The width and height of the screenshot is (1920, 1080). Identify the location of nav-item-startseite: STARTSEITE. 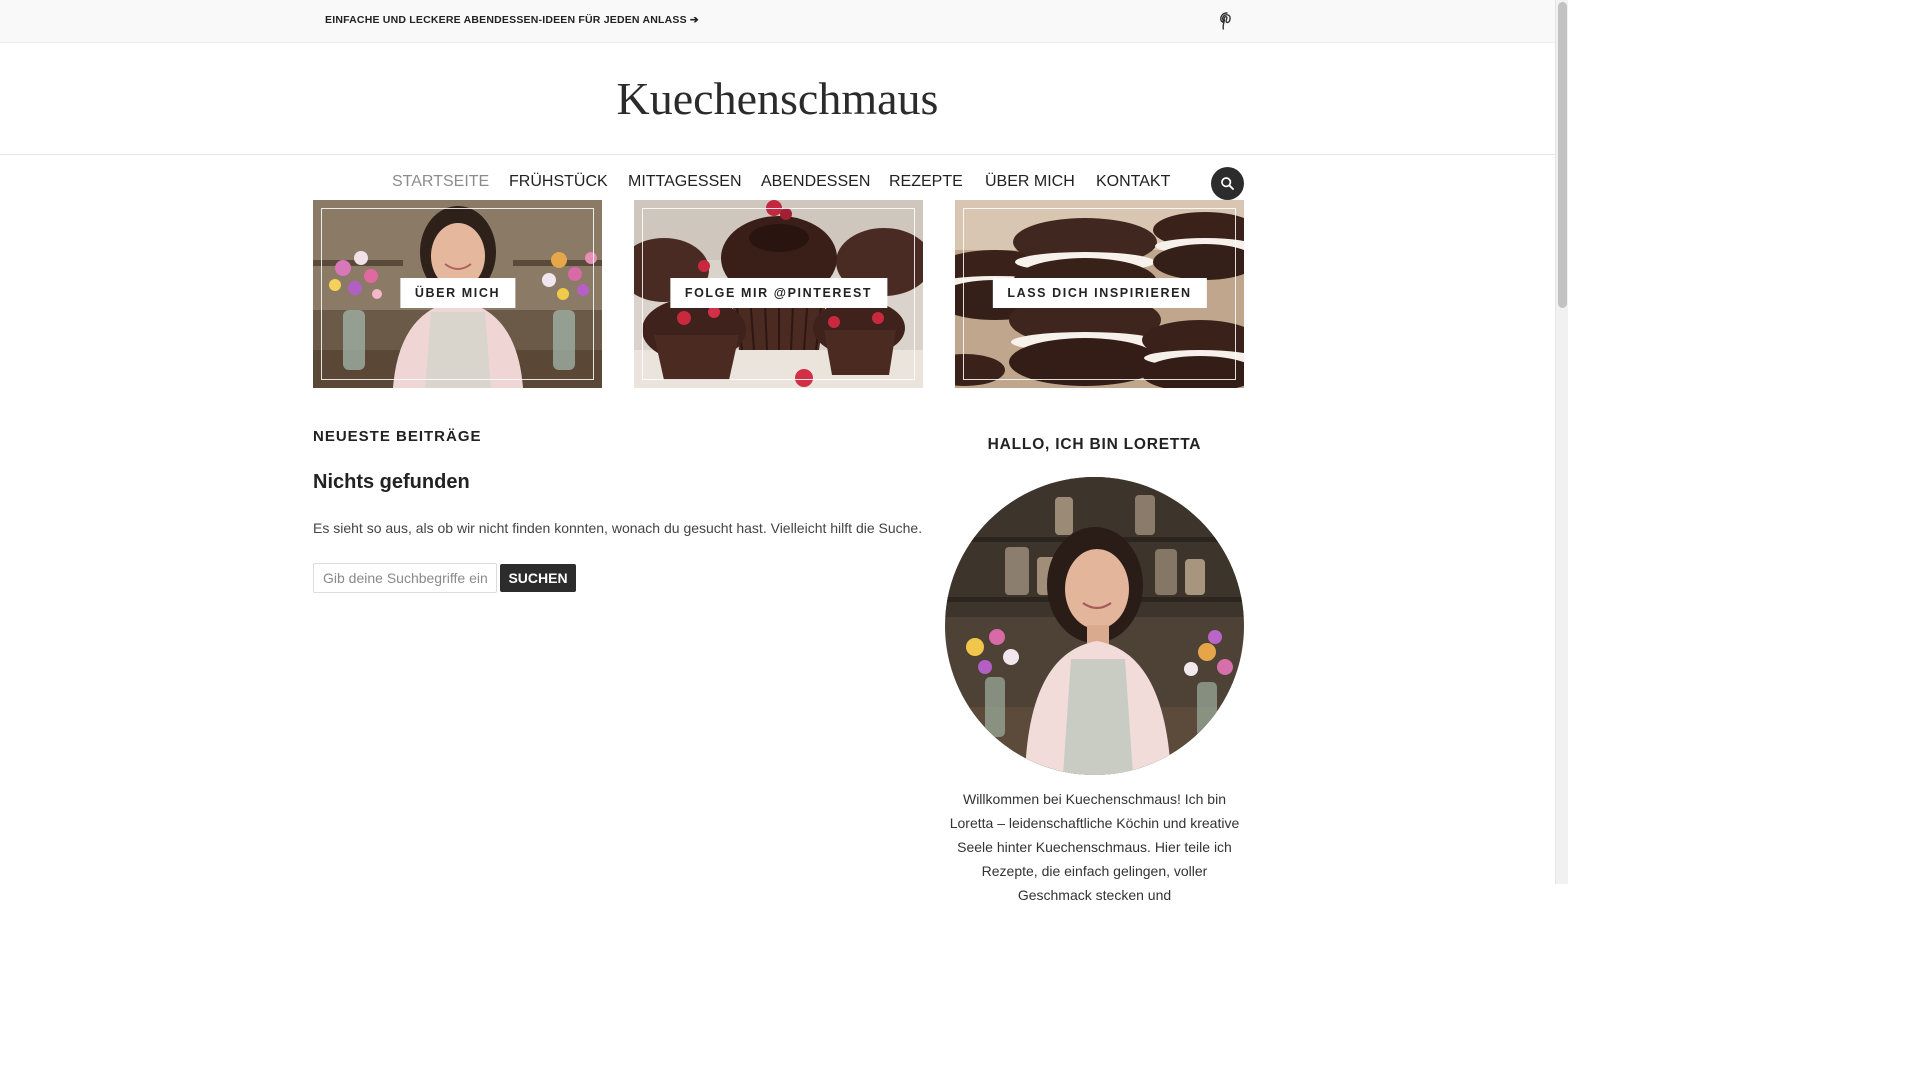
(440, 182).